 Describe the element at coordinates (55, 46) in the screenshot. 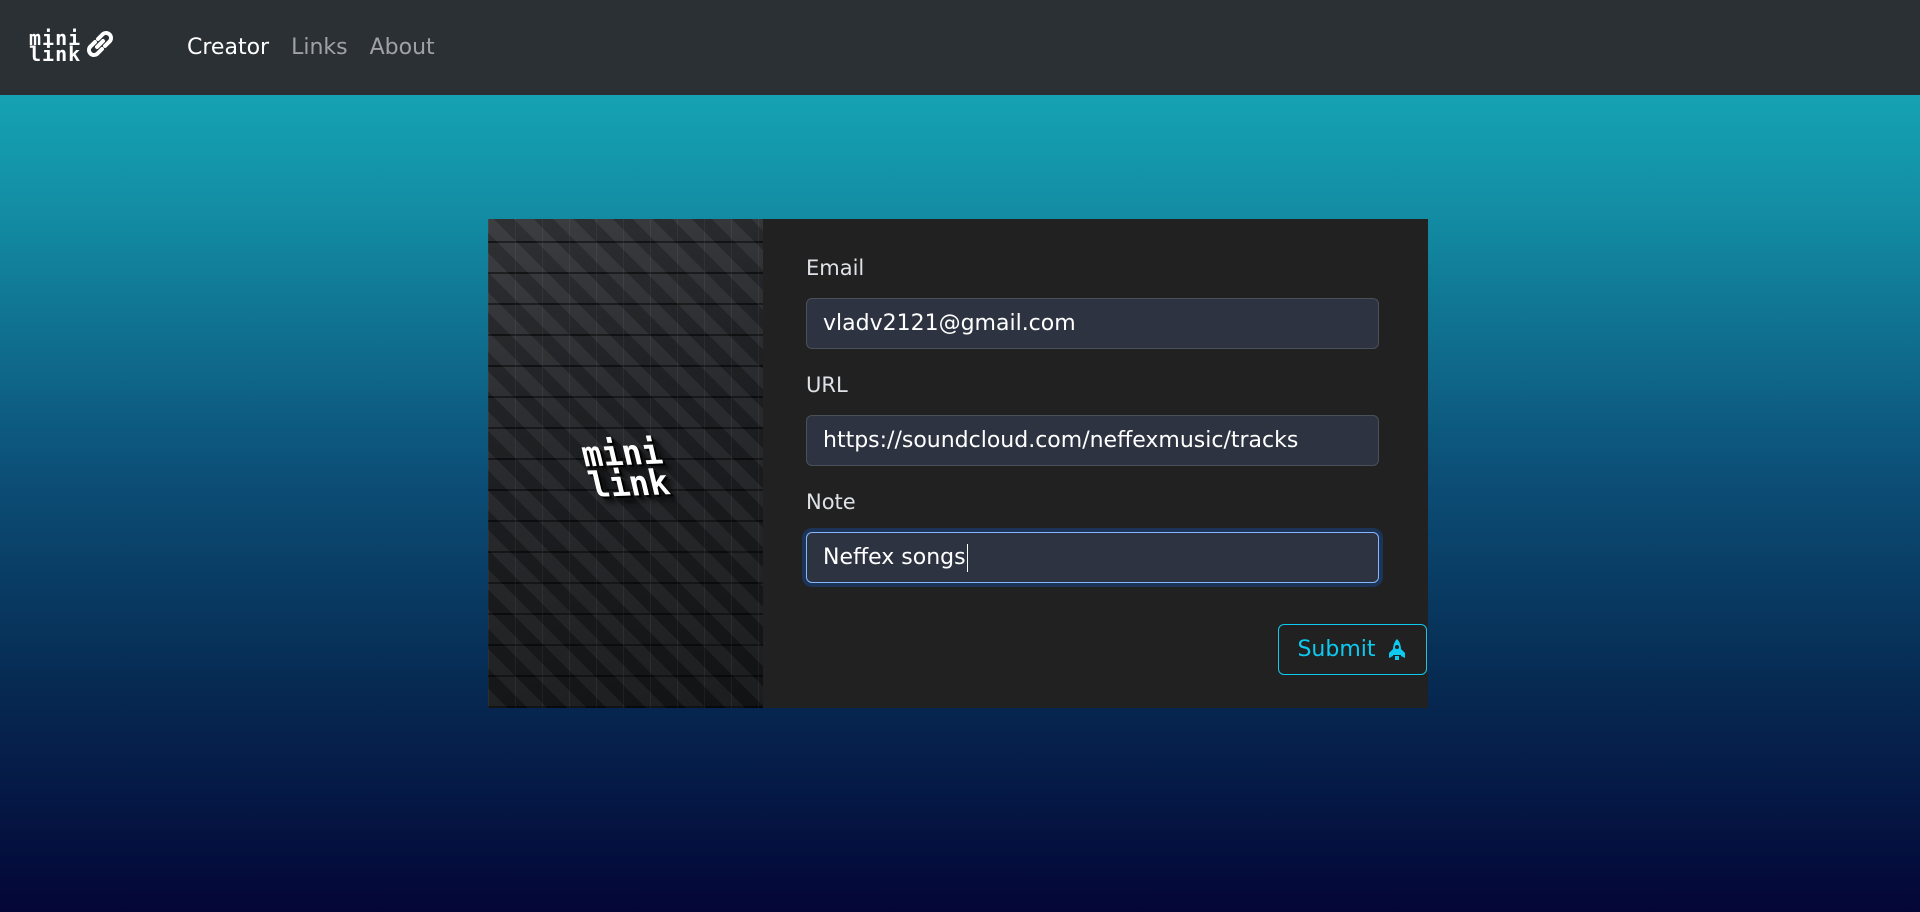

I see `brand-text: mini link` at that location.